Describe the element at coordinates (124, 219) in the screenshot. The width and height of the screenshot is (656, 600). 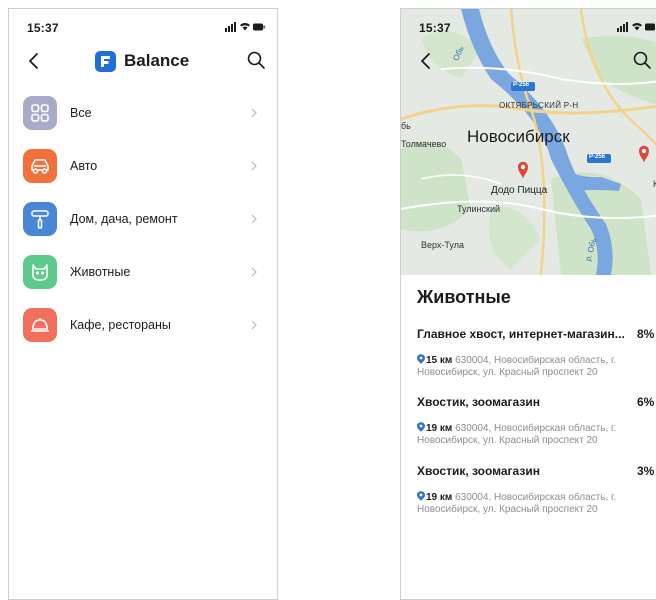
I see `category-label: Дом, дача, ремонт` at that location.